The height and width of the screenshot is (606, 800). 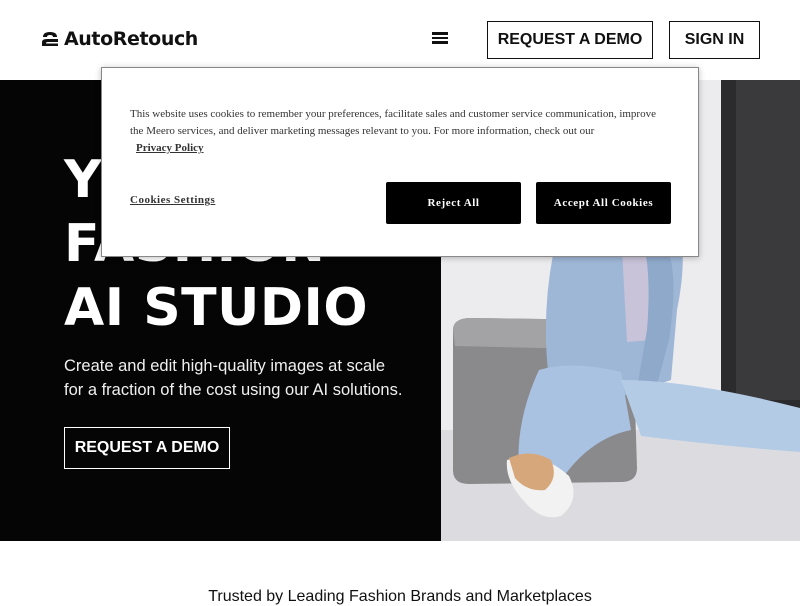 What do you see at coordinates (714, 40) in the screenshot?
I see `sign-in-button: SIGN IN` at bounding box center [714, 40].